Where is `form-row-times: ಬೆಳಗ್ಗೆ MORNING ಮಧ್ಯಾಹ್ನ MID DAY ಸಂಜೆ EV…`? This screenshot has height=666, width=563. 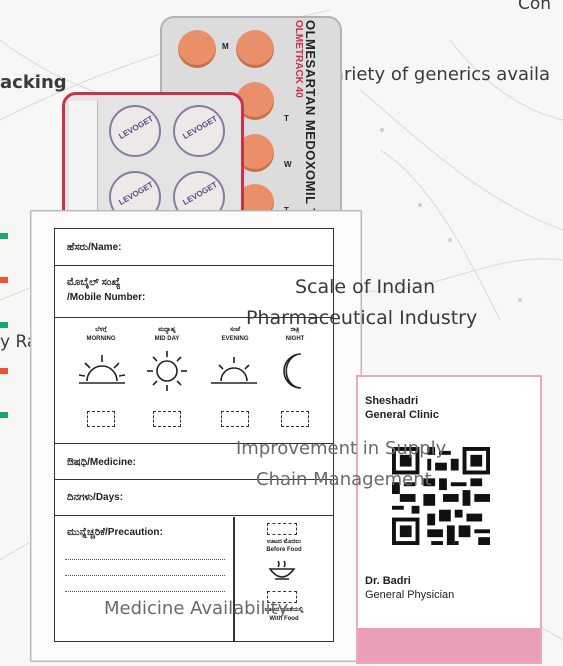 form-row-times: ಬೆಳಗ್ಗೆ MORNING ಮಧ್ಯಾಹ್ನ MID DAY ಸಂಜೆ EV… is located at coordinates (194, 381).